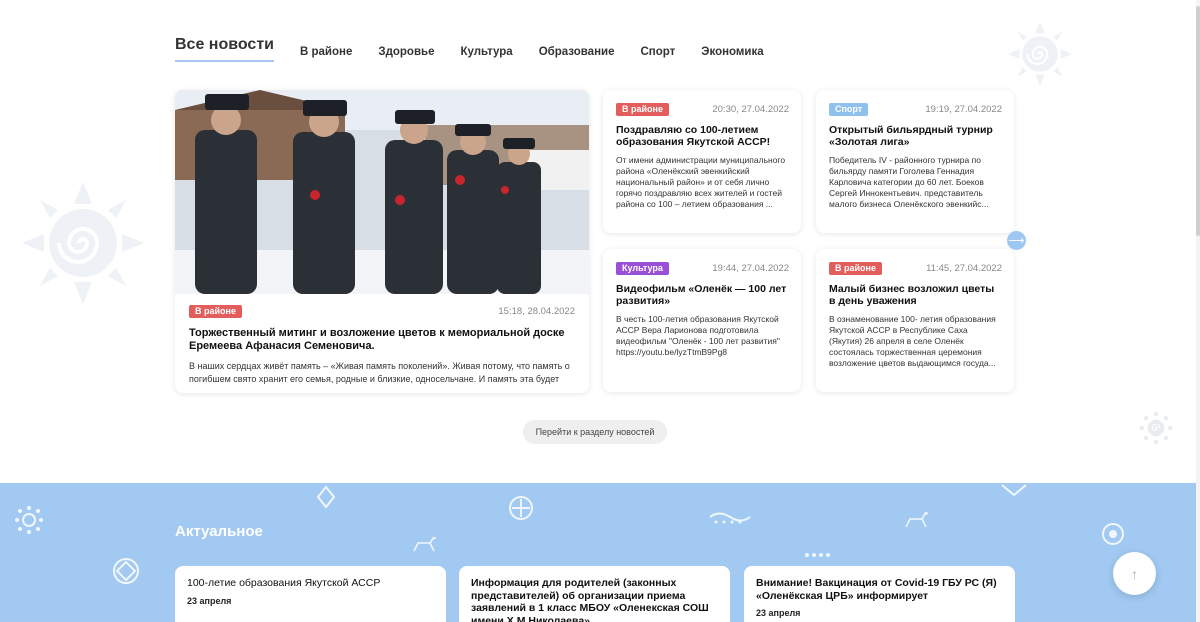 The image size is (1200, 622). Describe the element at coordinates (658, 54) in the screenshot. I see `tab-sport: Спорт` at that location.